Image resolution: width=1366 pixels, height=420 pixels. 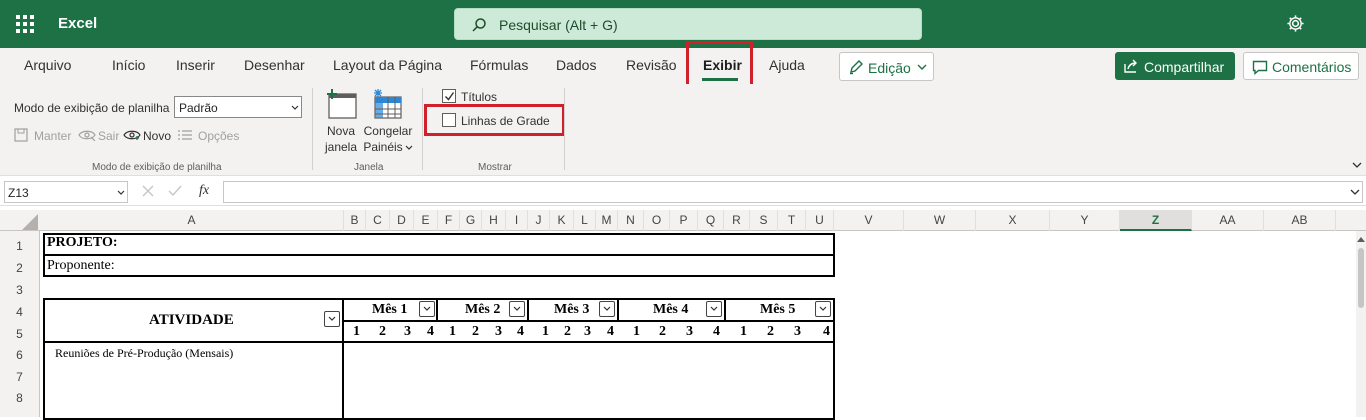 I want to click on search-box: Pesquisar (Alt + G), so click(x=688, y=24).